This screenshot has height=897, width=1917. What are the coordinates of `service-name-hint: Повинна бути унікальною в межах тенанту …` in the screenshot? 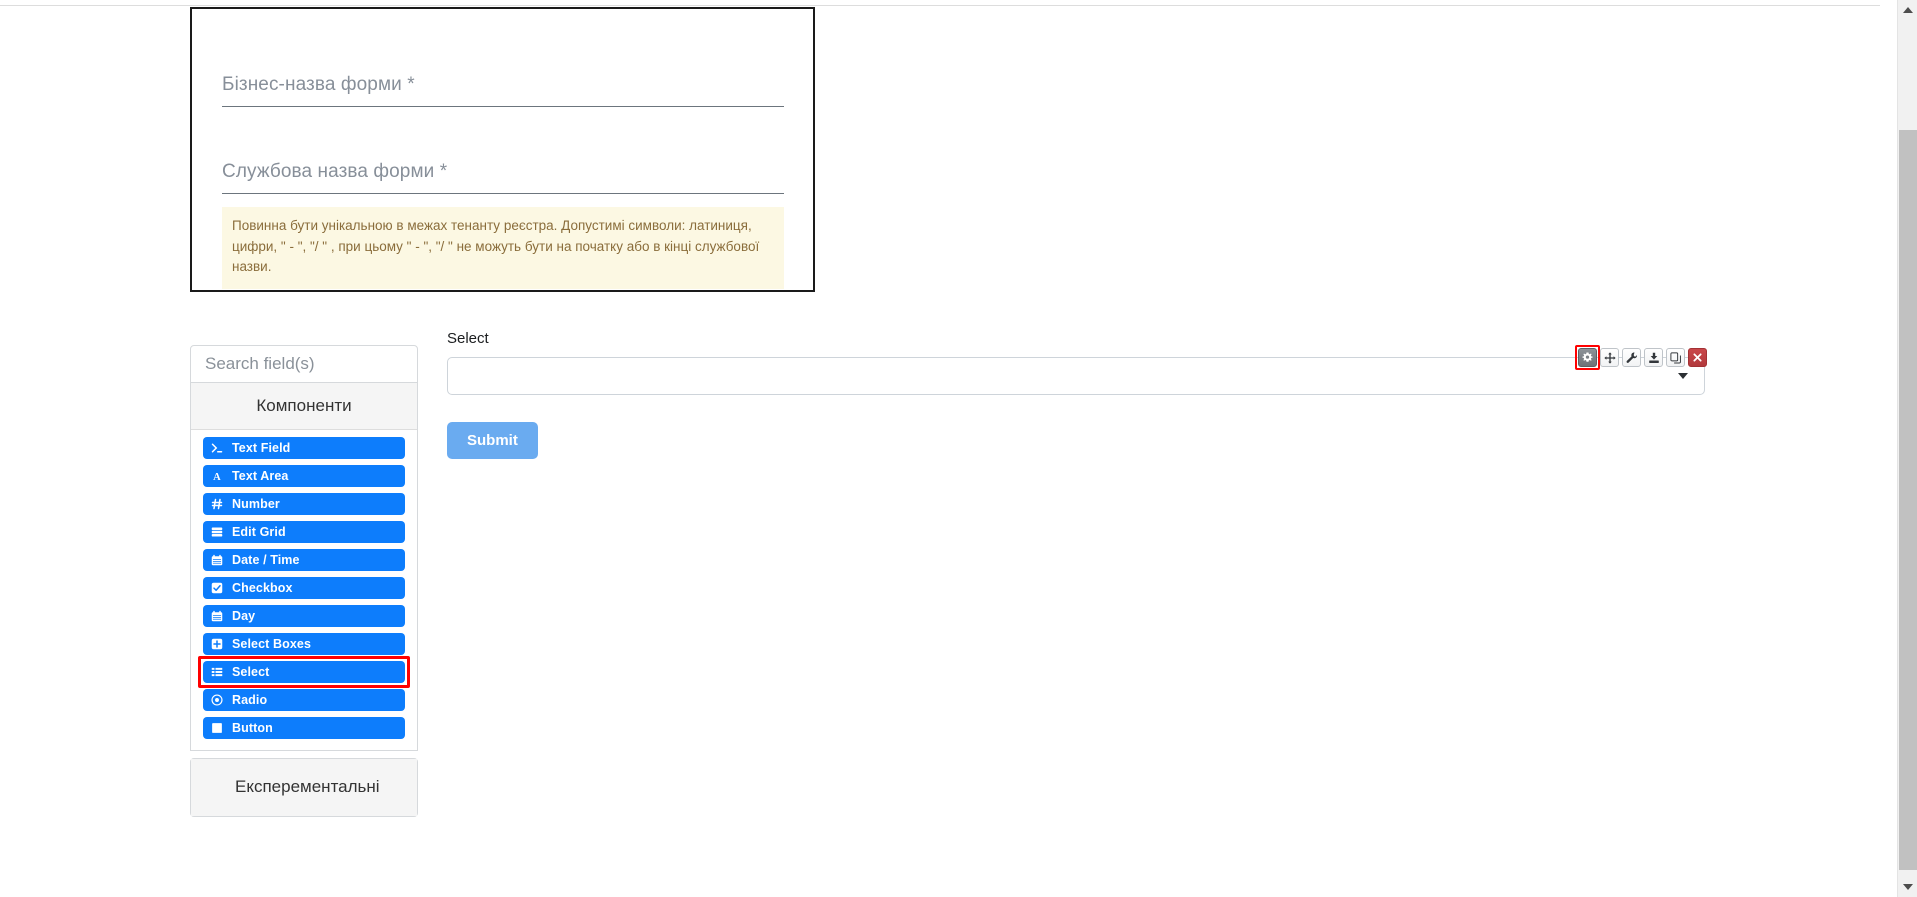 It's located at (503, 248).